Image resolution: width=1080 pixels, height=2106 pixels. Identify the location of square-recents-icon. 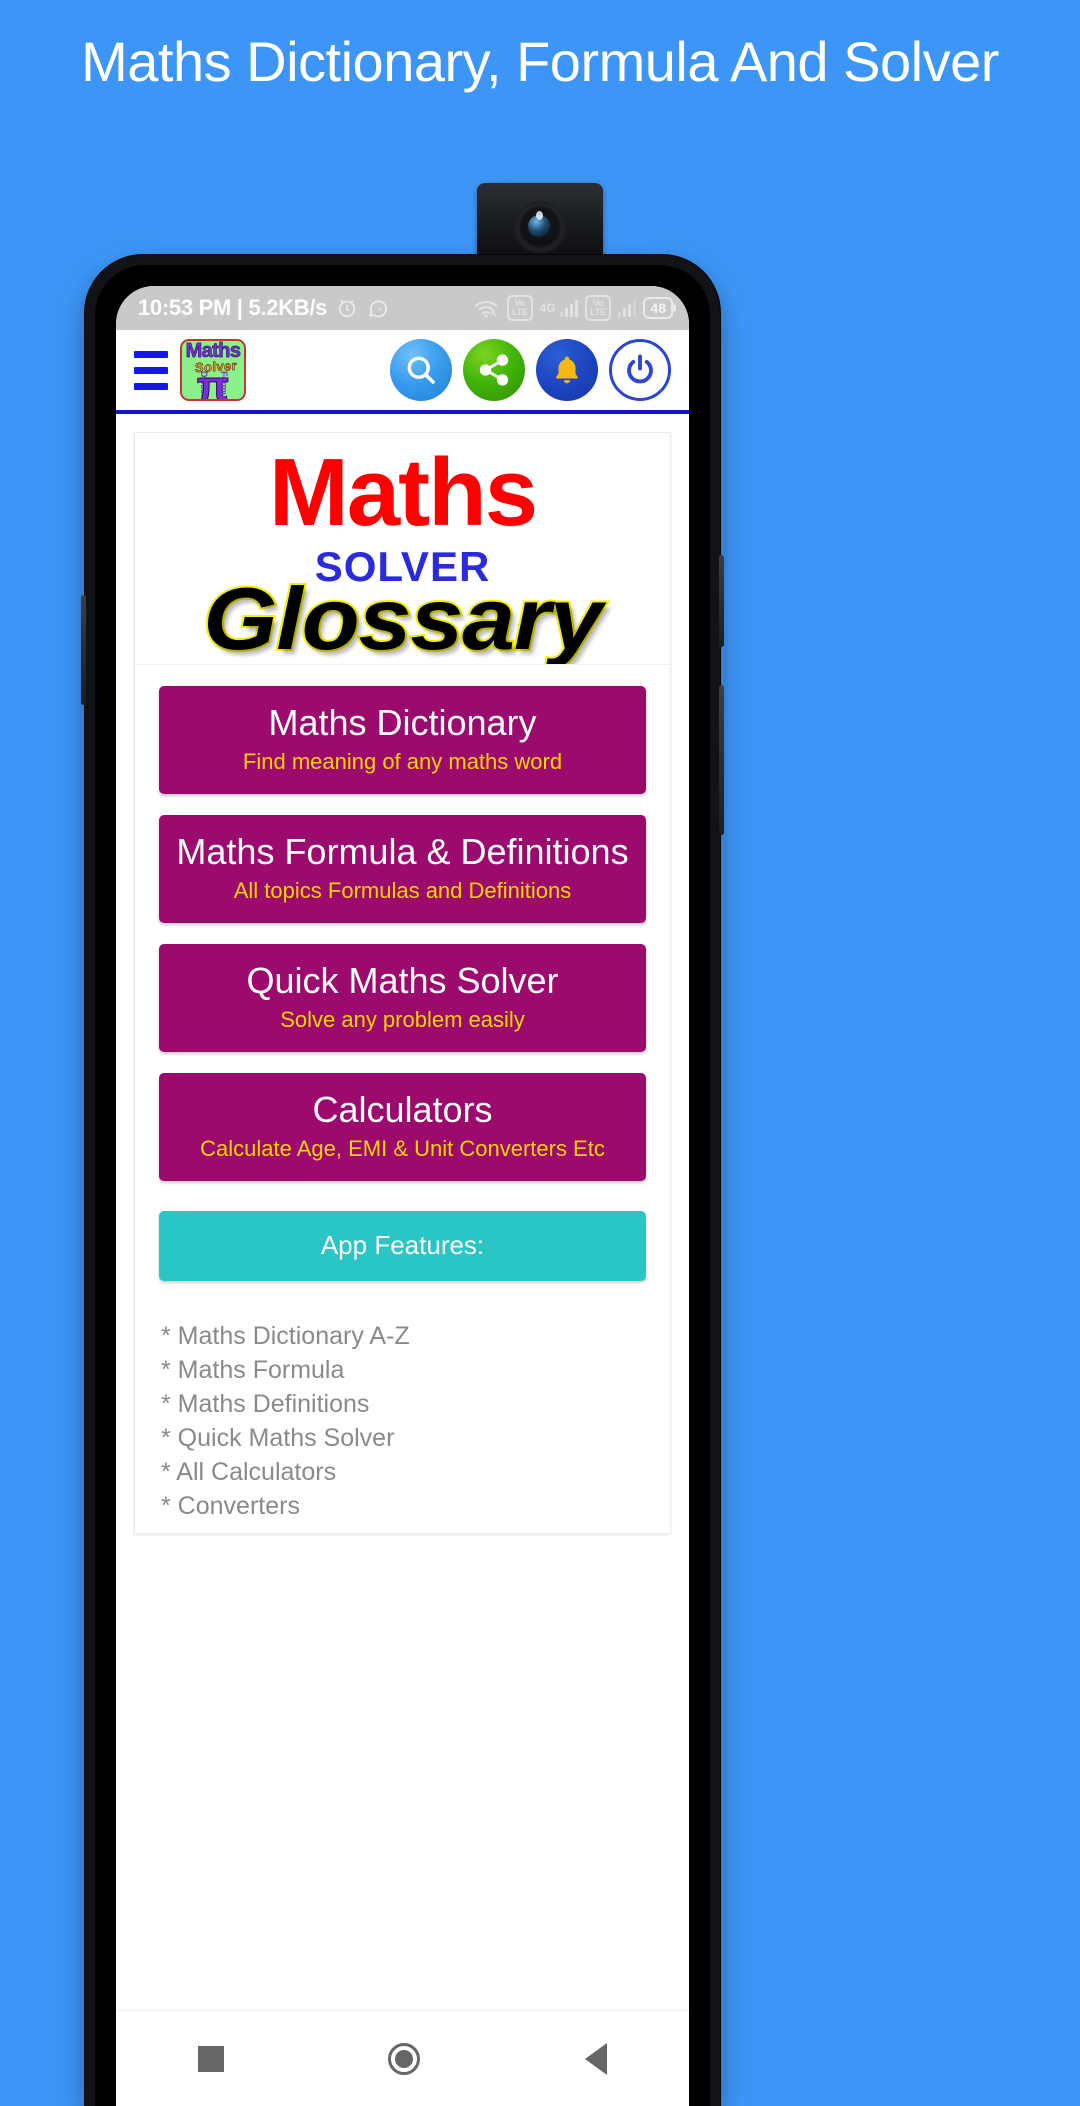
(211, 2058).